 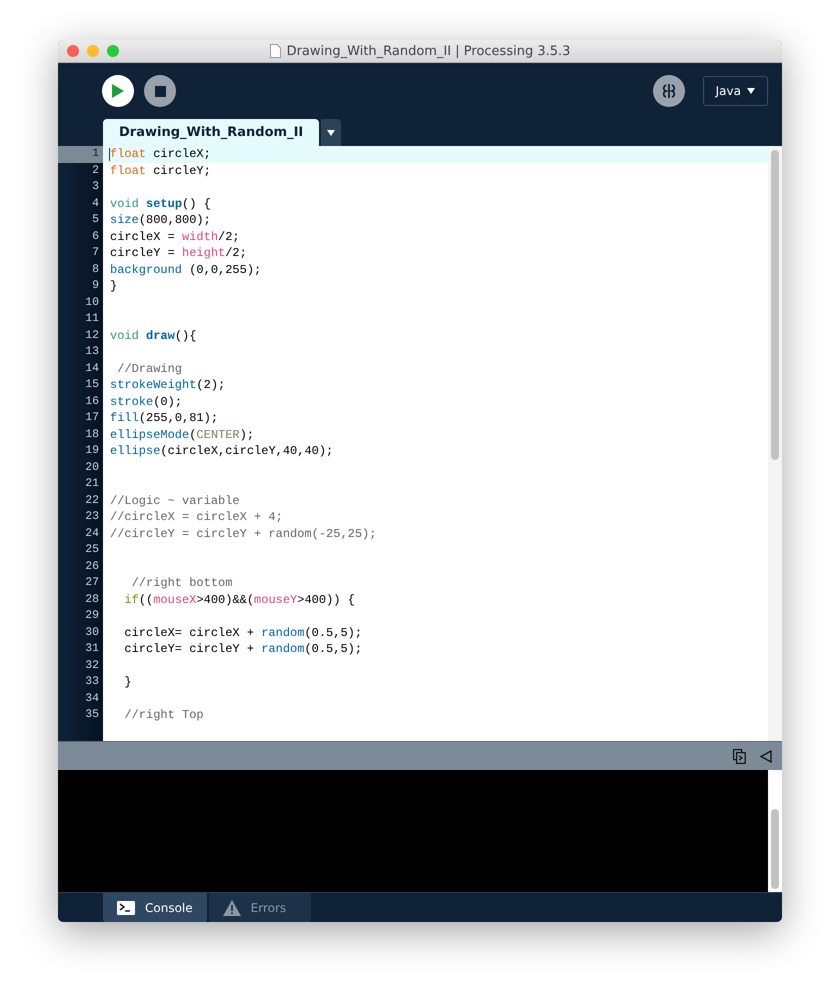 What do you see at coordinates (92, 682) in the screenshot?
I see `line-number: 33` at bounding box center [92, 682].